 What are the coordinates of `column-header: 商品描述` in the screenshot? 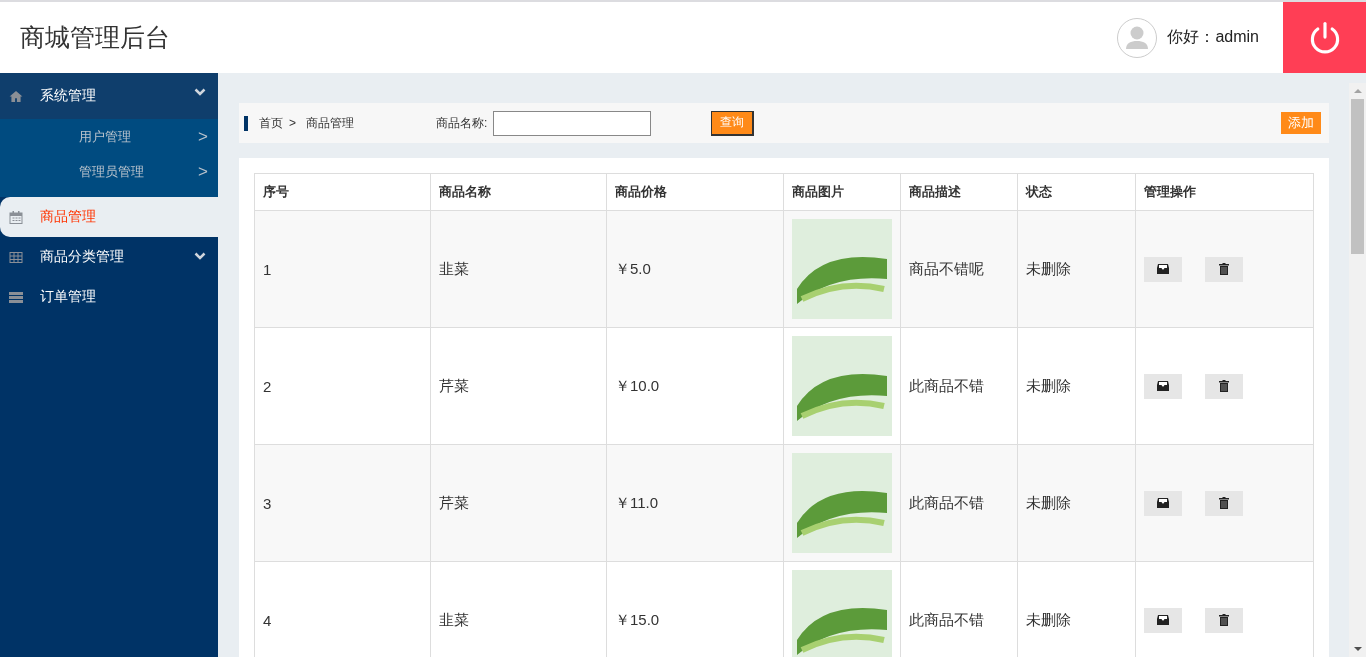 It's located at (959, 192).